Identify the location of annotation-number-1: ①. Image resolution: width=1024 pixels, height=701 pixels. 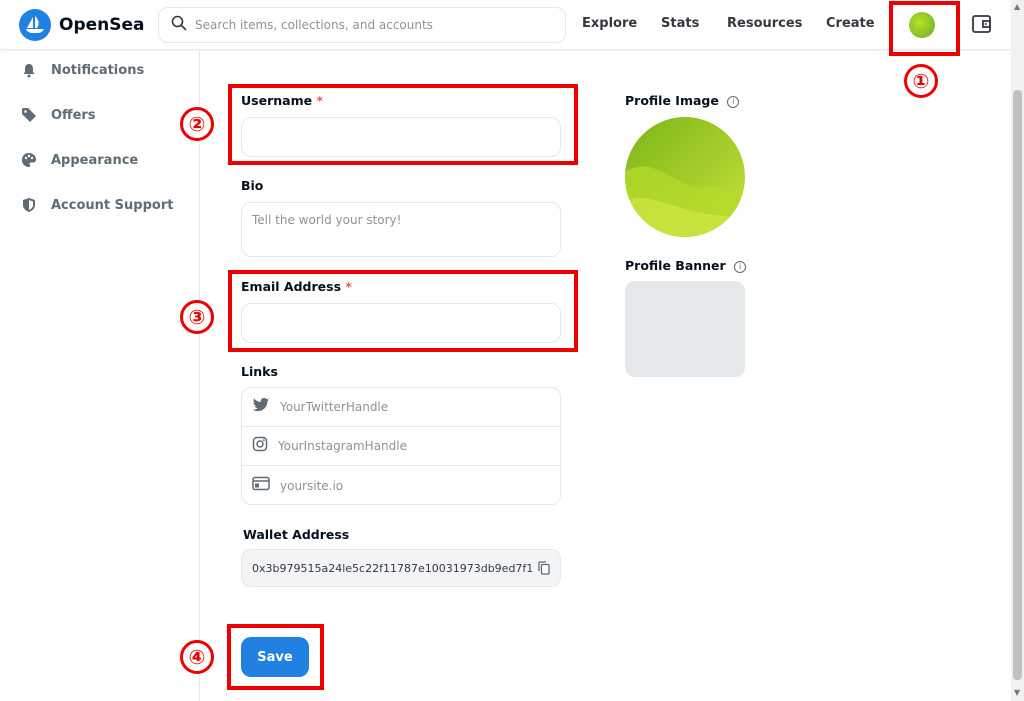
(921, 81).